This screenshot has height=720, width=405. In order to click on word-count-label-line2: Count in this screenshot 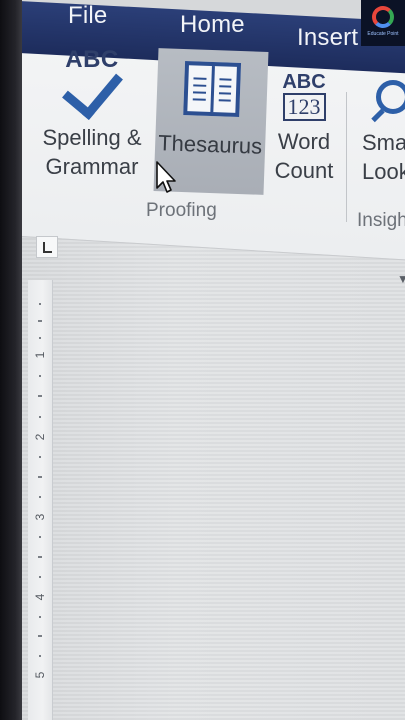, I will do `click(304, 170)`.